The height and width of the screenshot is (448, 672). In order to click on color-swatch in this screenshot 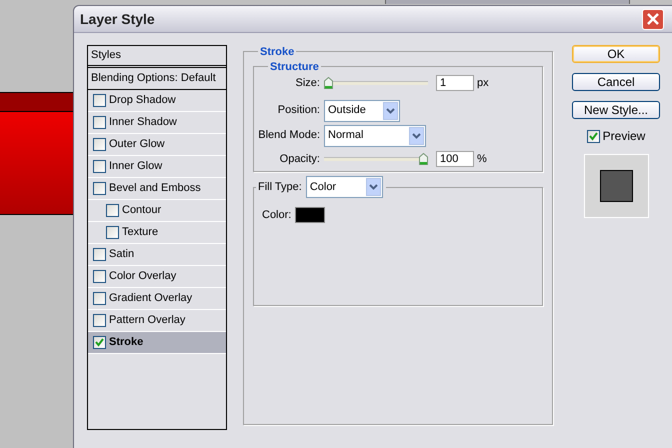, I will do `click(310, 215)`.